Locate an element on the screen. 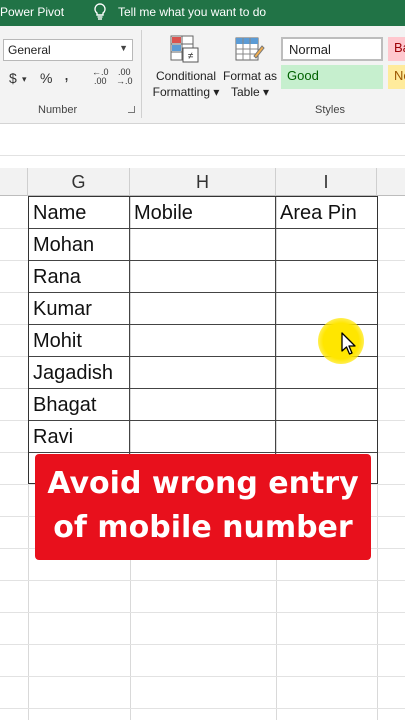 Image resolution: width=405 pixels, height=720 pixels. name-cell: Mohan is located at coordinates (79, 245).